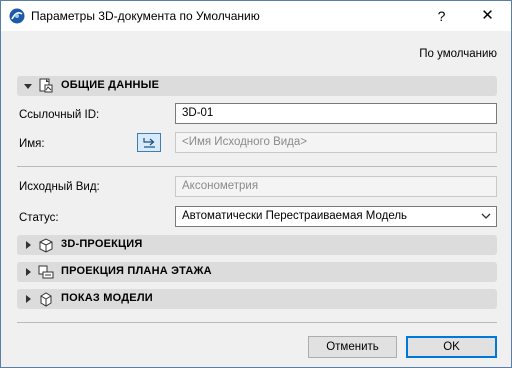  I want to click on section-general-title: ОБЩИЕ ДАННЫЕ, so click(110, 85).